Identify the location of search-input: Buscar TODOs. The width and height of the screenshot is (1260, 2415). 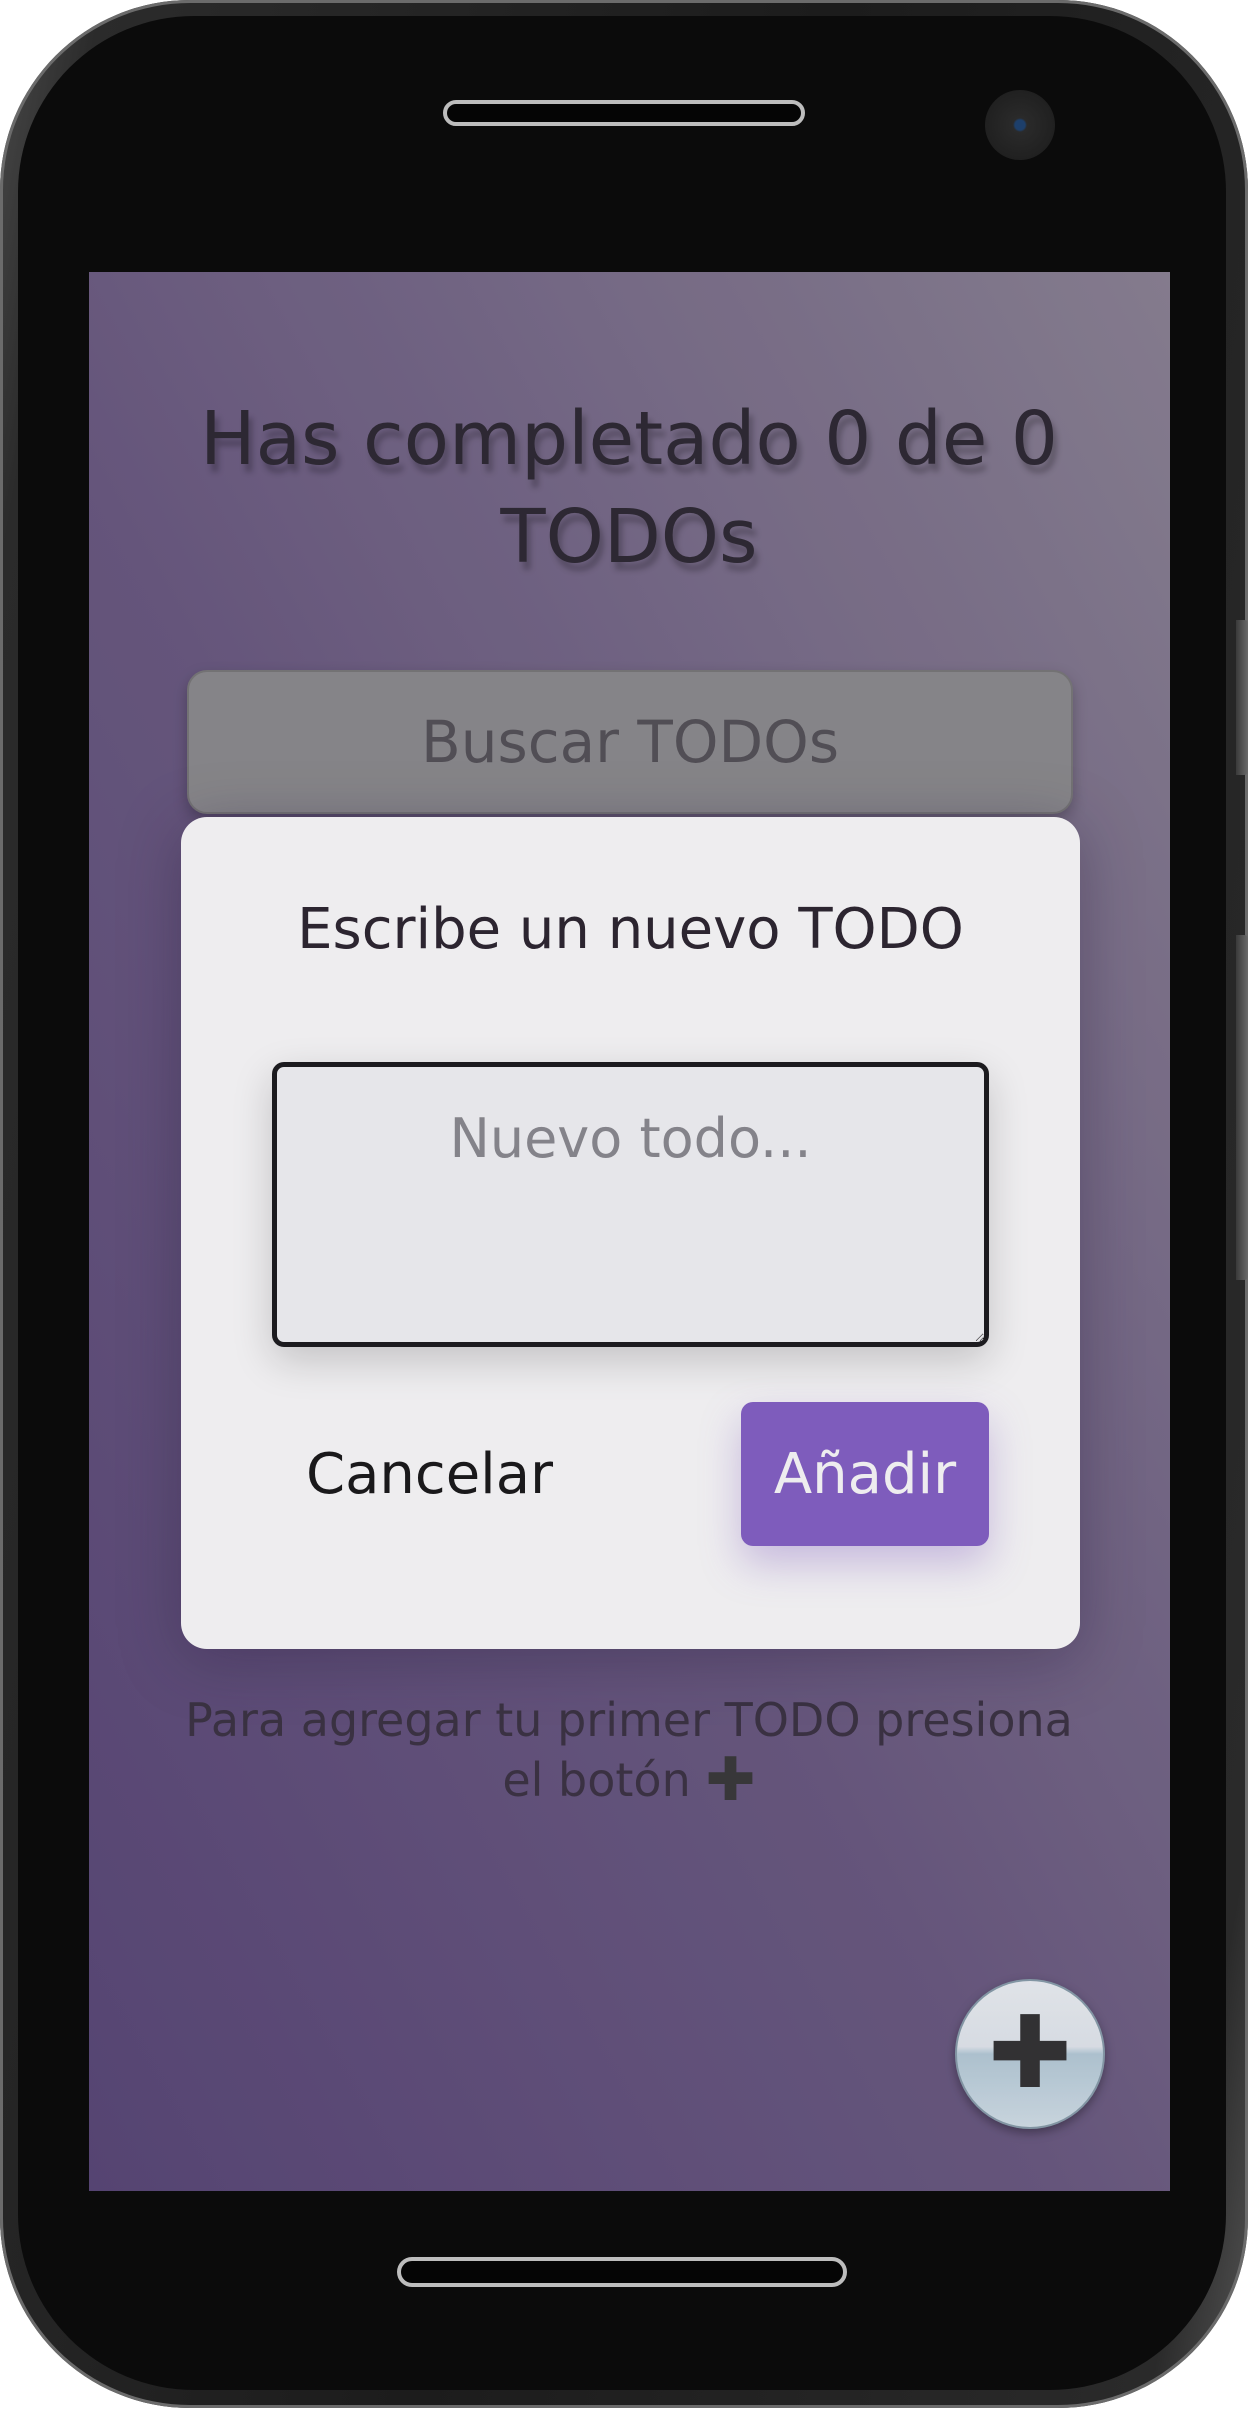
(630, 742).